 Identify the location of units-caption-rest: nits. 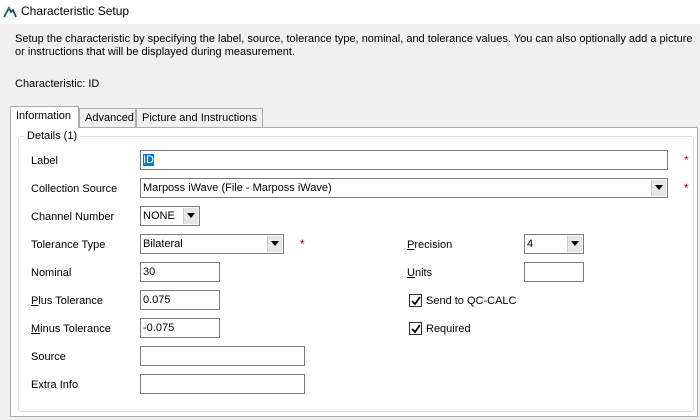
(423, 273).